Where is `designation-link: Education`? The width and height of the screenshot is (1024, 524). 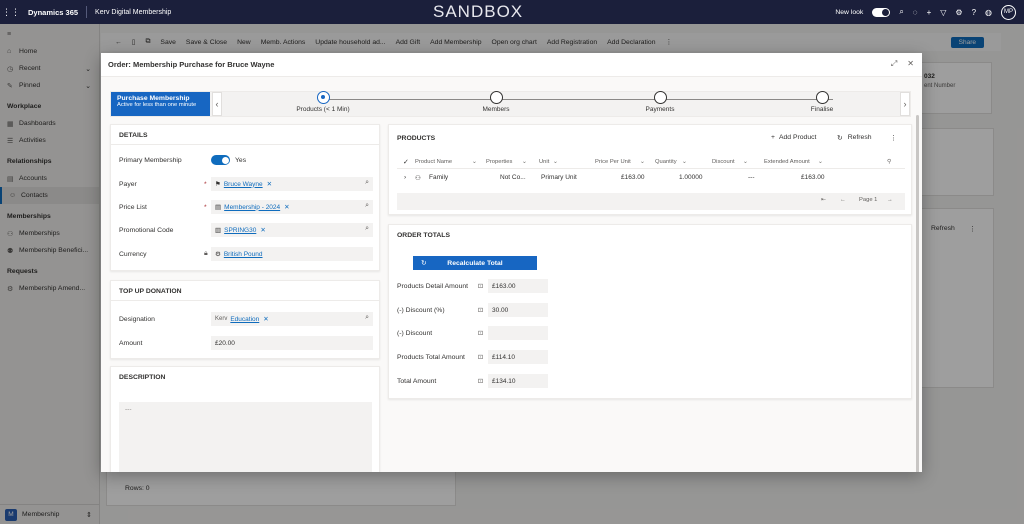 designation-link: Education is located at coordinates (244, 319).